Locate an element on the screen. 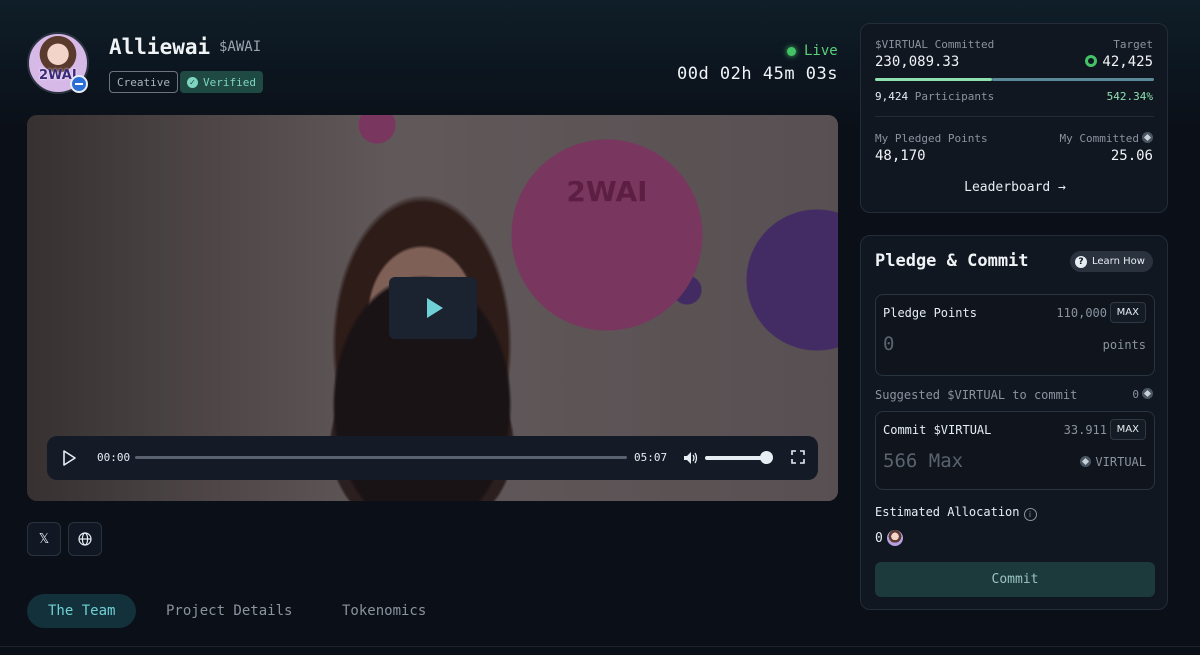  participants-count: 9,424 is located at coordinates (892, 96).